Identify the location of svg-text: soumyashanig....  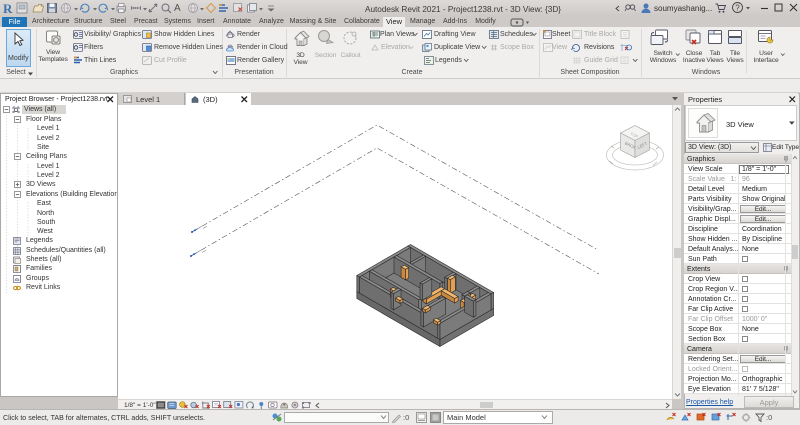
(683, 8).